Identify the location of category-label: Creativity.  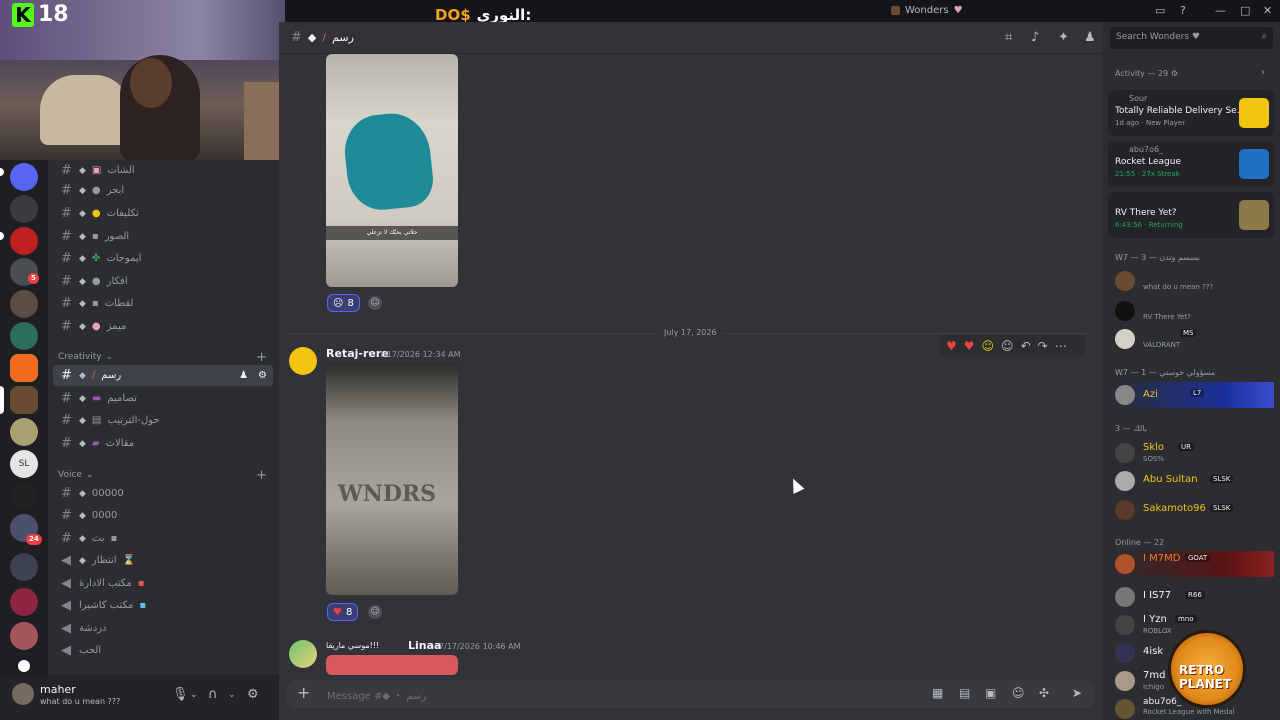
(80, 357).